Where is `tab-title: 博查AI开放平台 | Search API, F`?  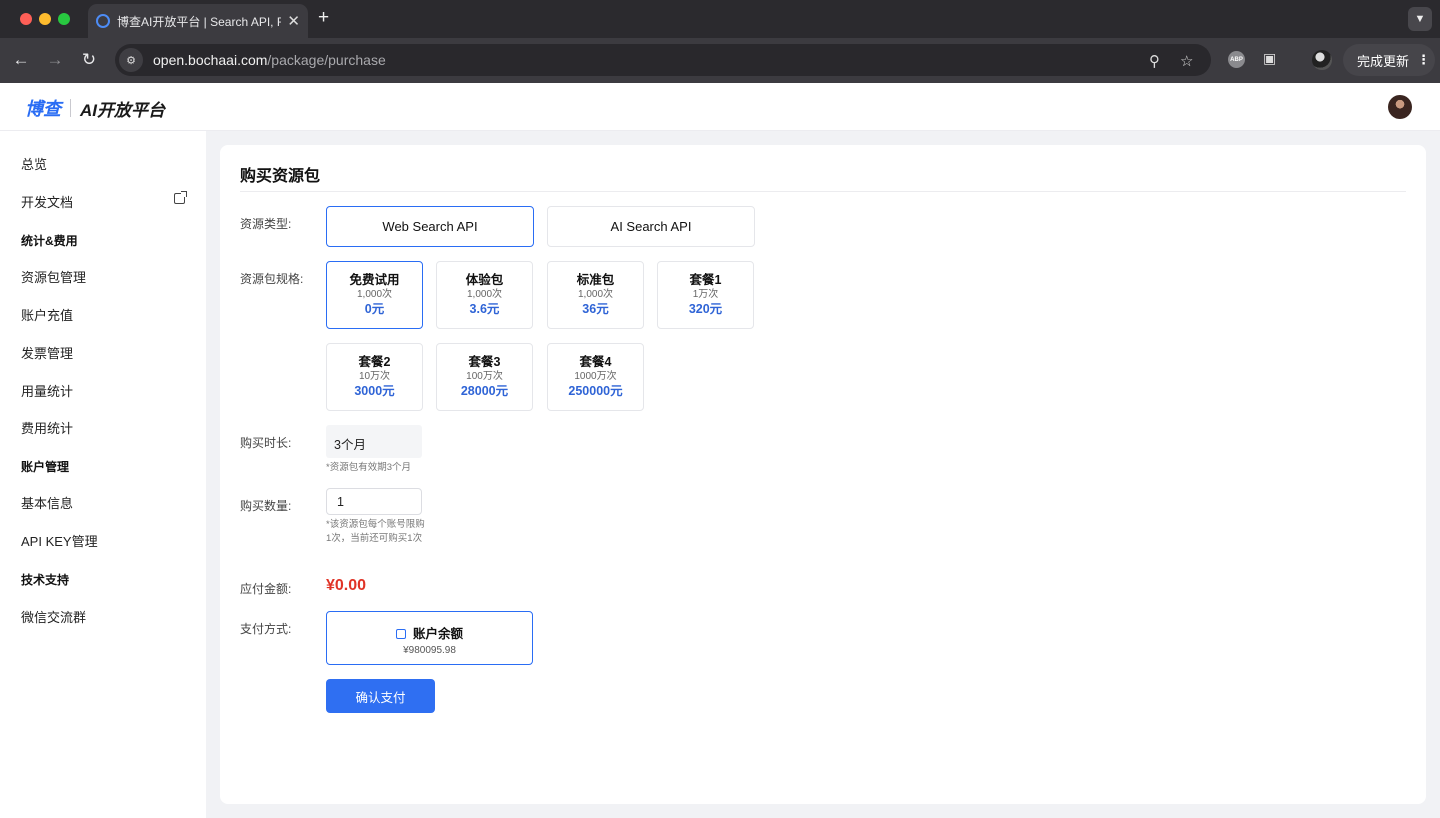
tab-title: 博查AI开放平台 | Search API, F is located at coordinates (199, 21).